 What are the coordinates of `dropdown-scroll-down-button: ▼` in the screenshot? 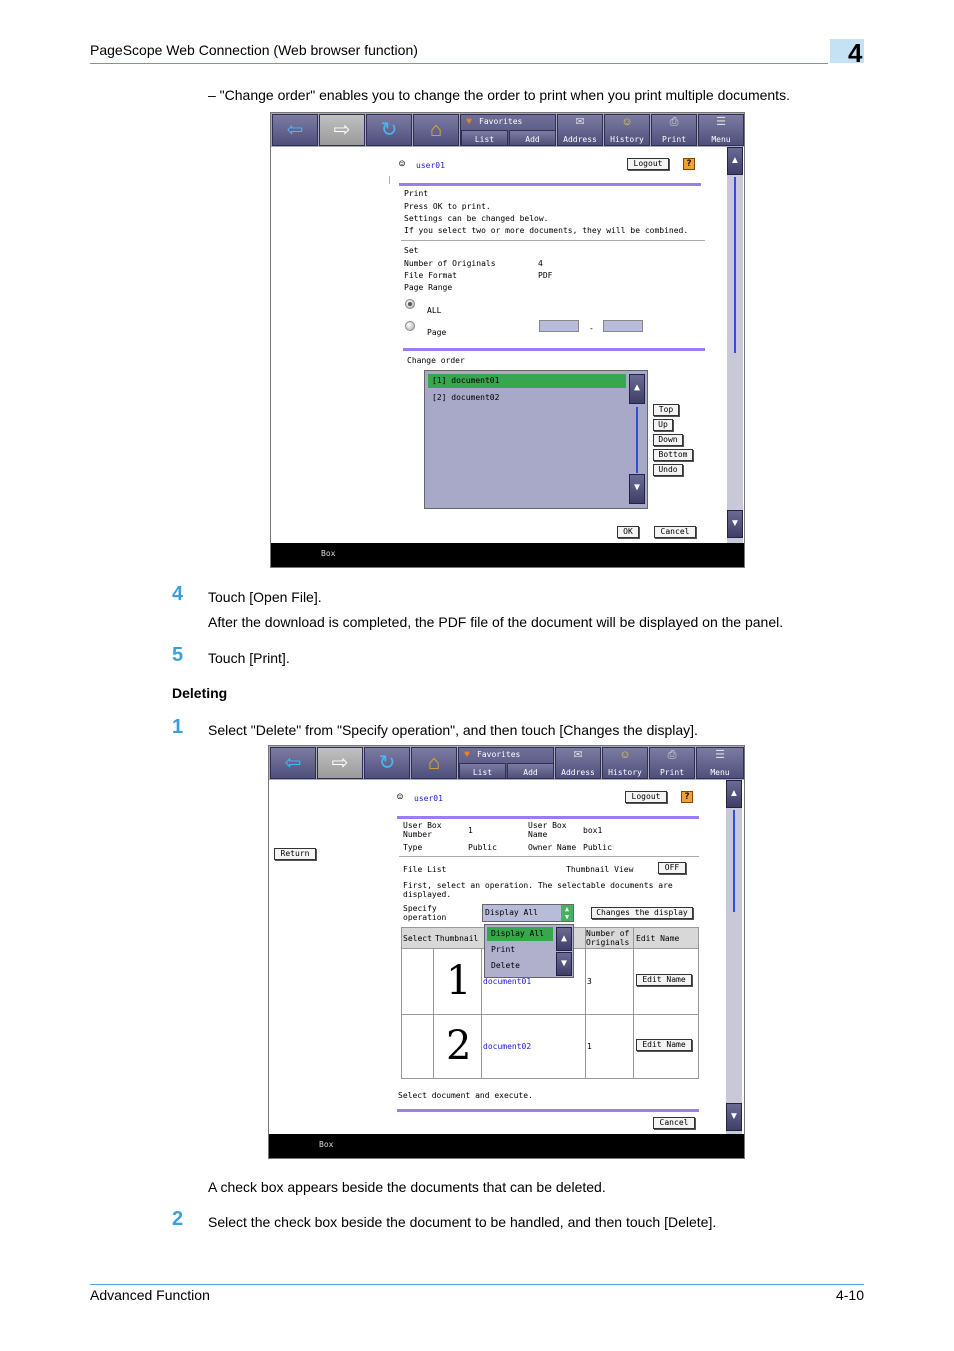 It's located at (564, 964).